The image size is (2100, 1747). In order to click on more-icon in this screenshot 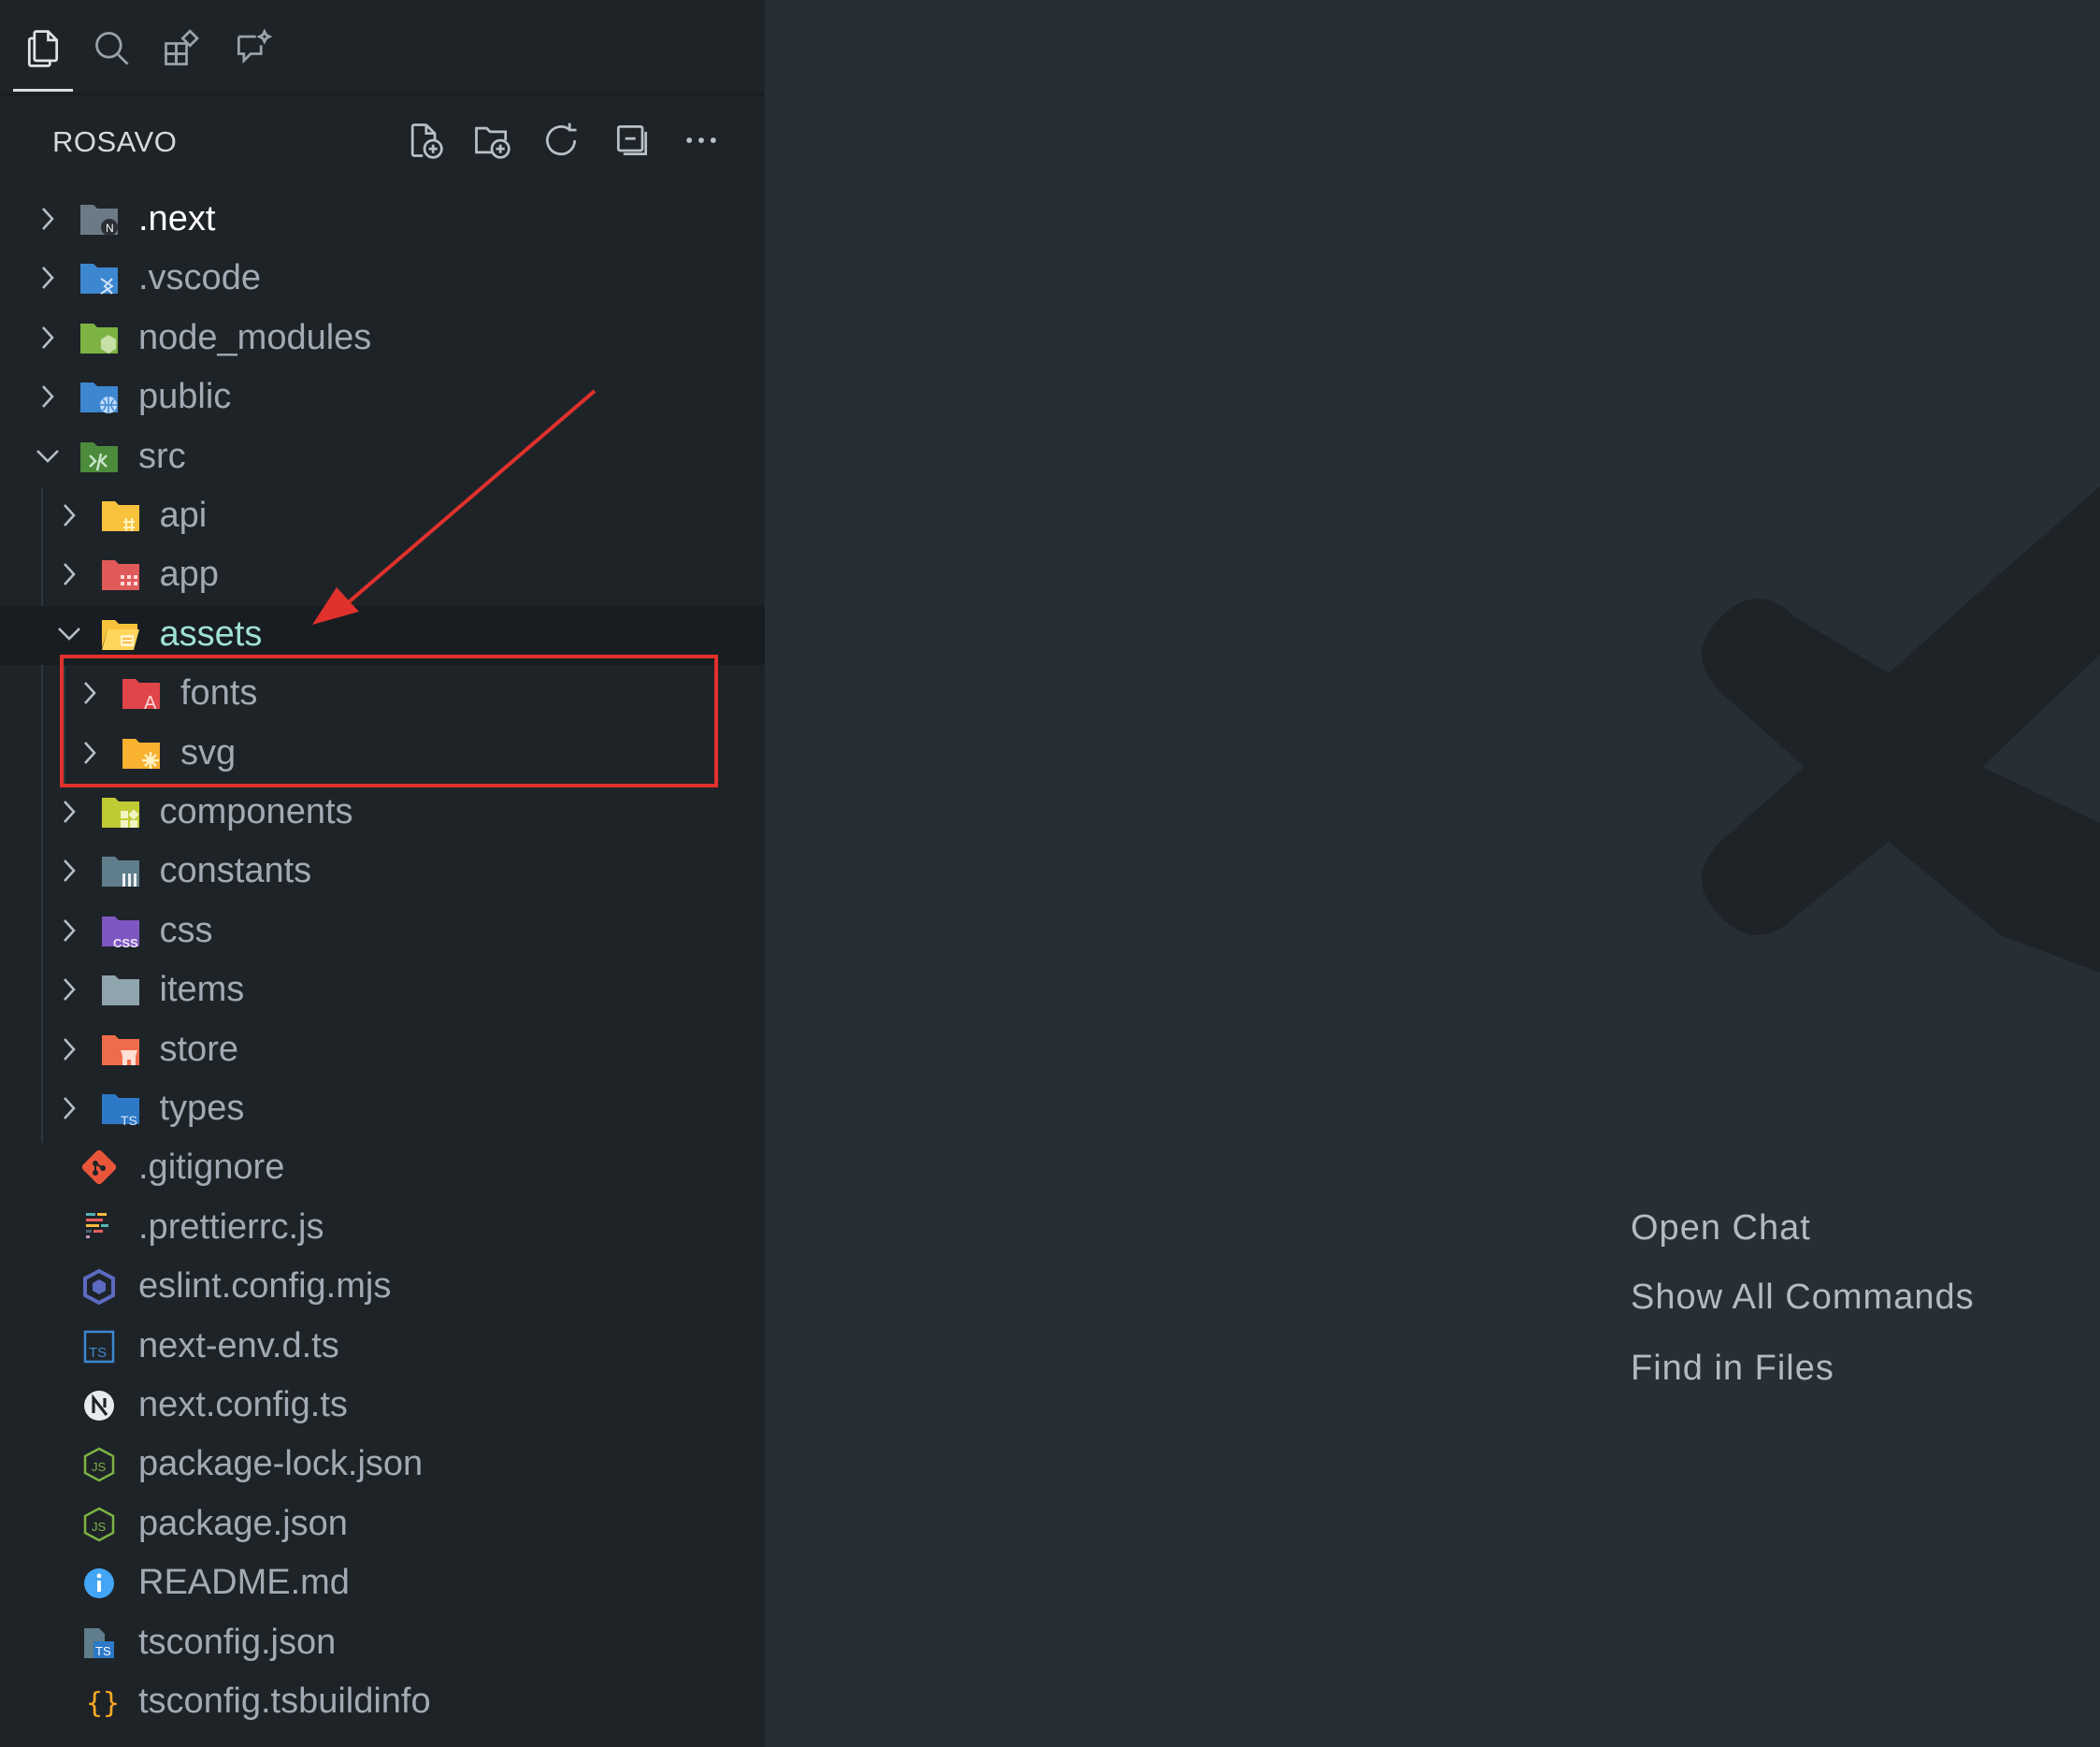, I will do `click(701, 140)`.